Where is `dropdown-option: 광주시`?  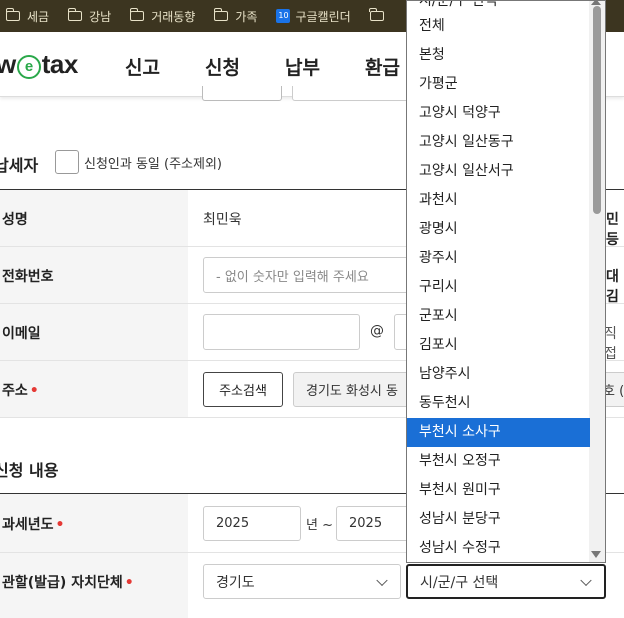
dropdown-option: 광주시 is located at coordinates (498, 258).